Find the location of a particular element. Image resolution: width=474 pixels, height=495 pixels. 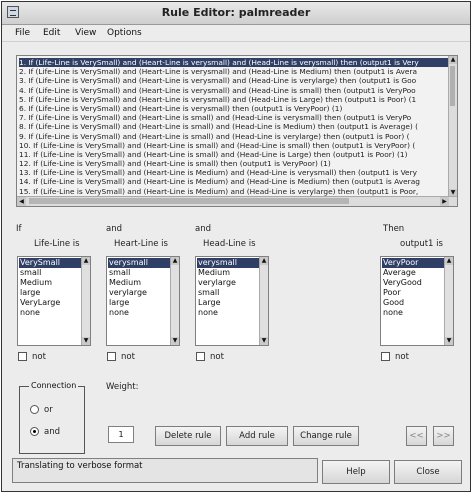

not-checkbox-head-line is located at coordinates (200, 356).